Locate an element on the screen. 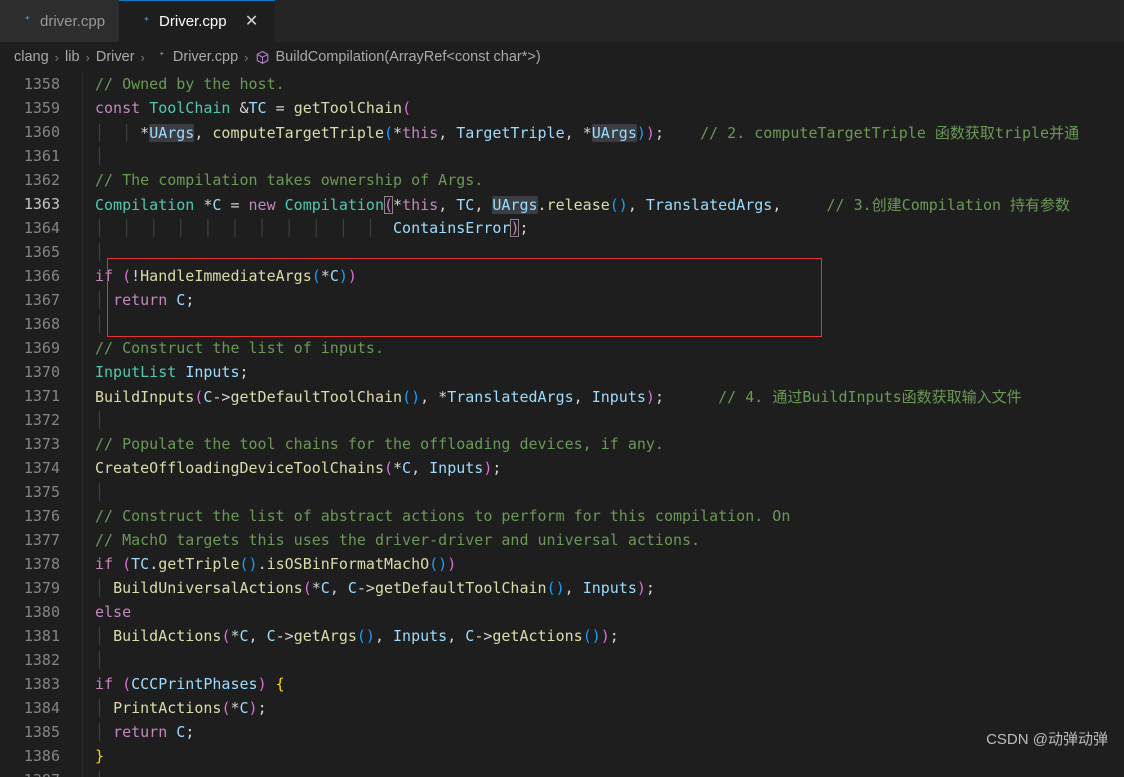  line-number: 1374 is located at coordinates (41, 468).